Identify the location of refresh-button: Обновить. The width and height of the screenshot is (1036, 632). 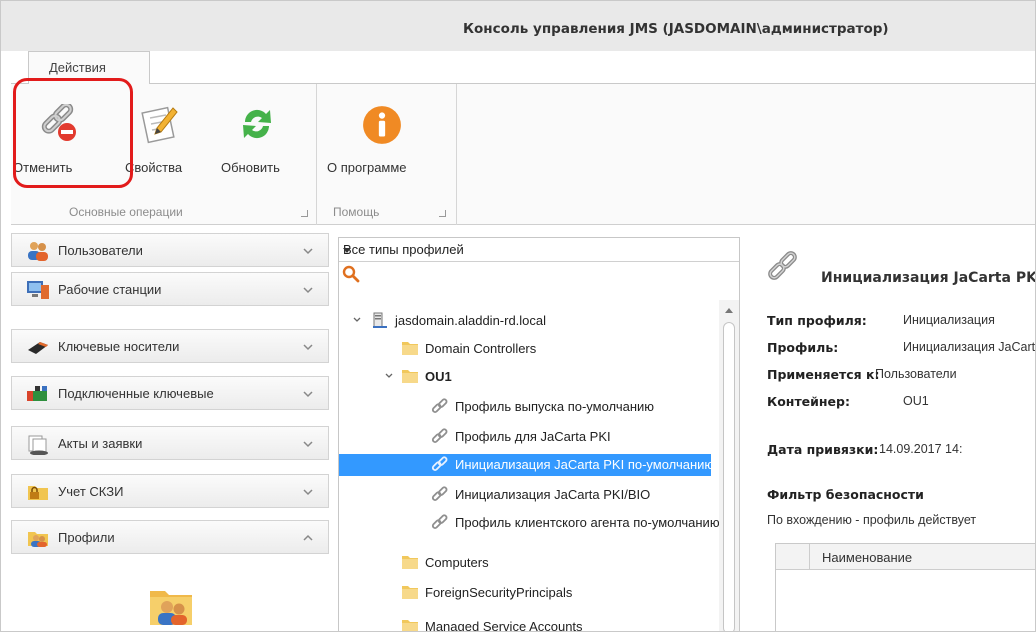
(257, 138).